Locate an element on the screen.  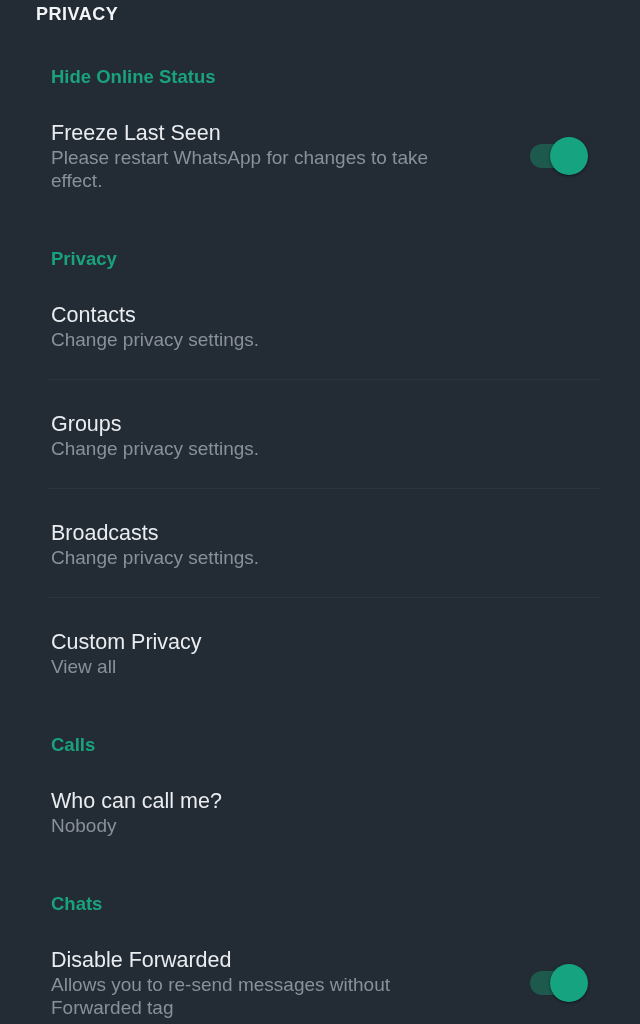
setting-title: Who can call me? is located at coordinates (137, 801).